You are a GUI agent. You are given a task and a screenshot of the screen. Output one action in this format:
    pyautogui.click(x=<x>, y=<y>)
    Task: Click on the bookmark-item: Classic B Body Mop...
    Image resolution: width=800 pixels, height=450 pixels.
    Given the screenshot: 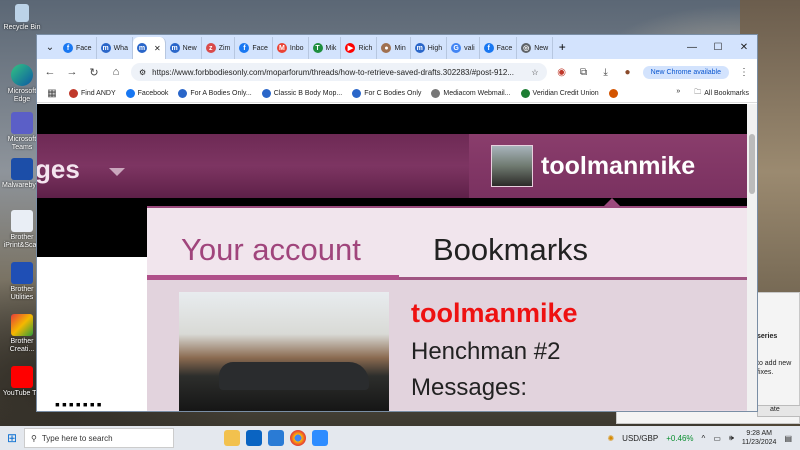 What is the action you would take?
    pyautogui.click(x=301, y=93)
    